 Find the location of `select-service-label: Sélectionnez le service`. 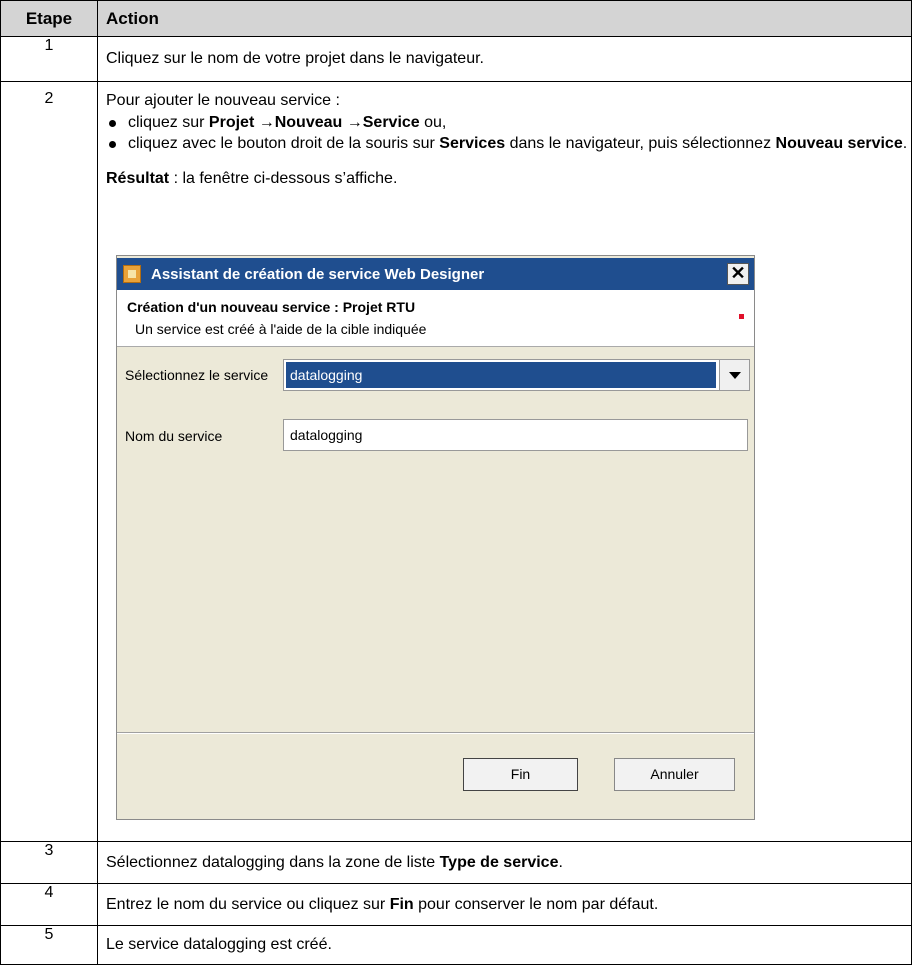

select-service-label: Sélectionnez le service is located at coordinates (197, 375).